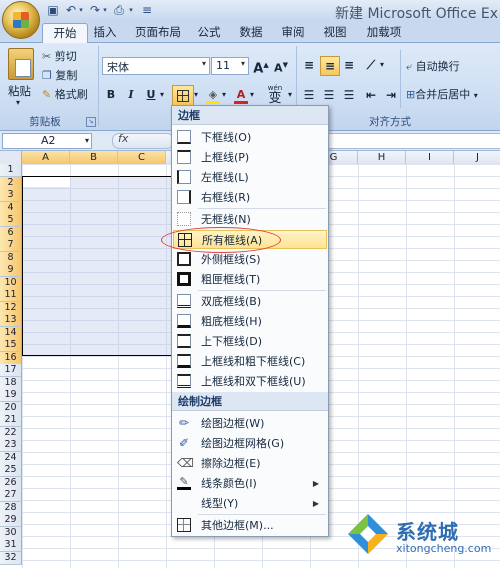 The width and height of the screenshot is (500, 568). I want to click on italic-button: I, so click(131, 95).